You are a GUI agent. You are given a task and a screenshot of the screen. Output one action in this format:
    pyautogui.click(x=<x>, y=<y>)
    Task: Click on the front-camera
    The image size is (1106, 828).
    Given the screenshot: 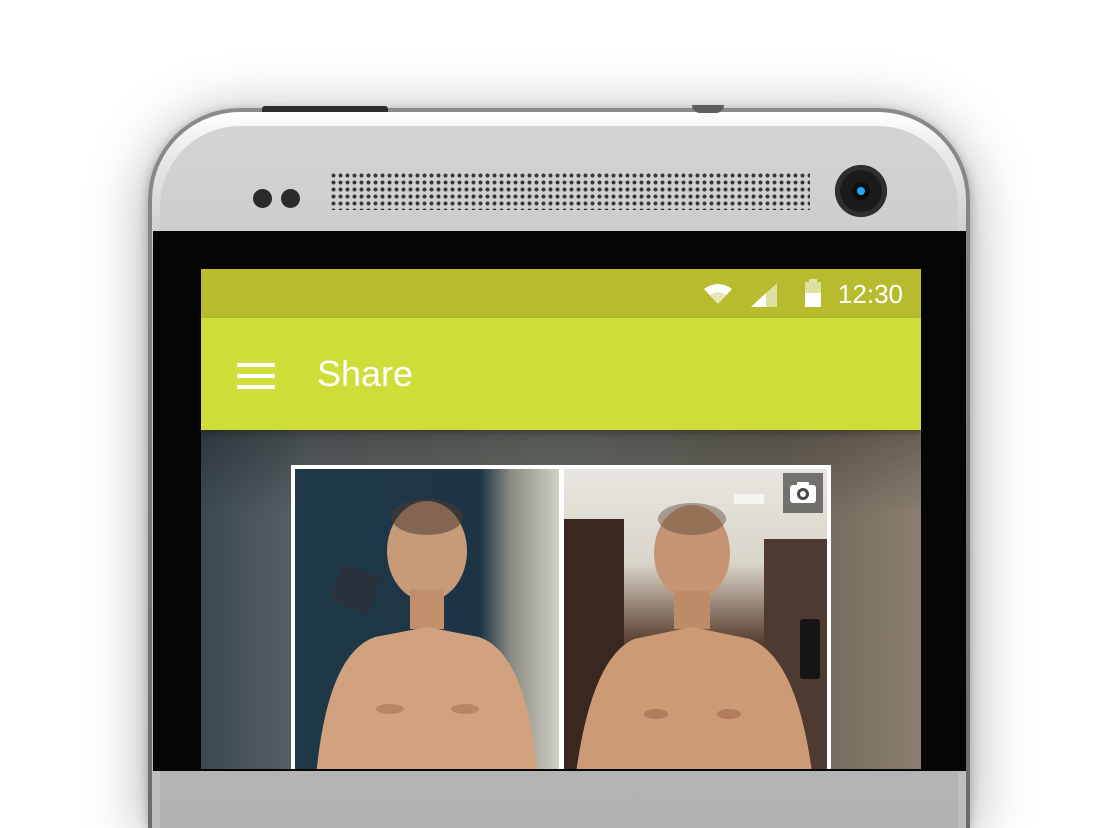 What is the action you would take?
    pyautogui.click(x=861, y=191)
    